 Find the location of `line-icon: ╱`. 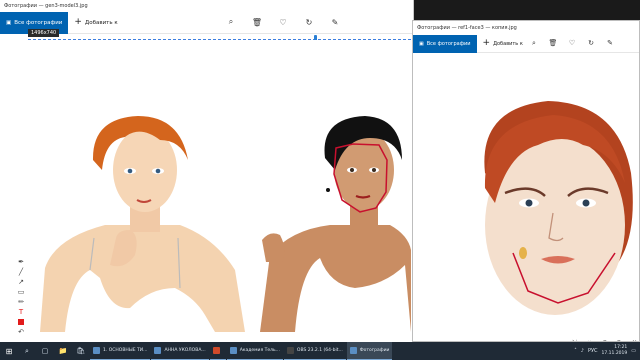

line-icon: ╱ is located at coordinates (21, 271).